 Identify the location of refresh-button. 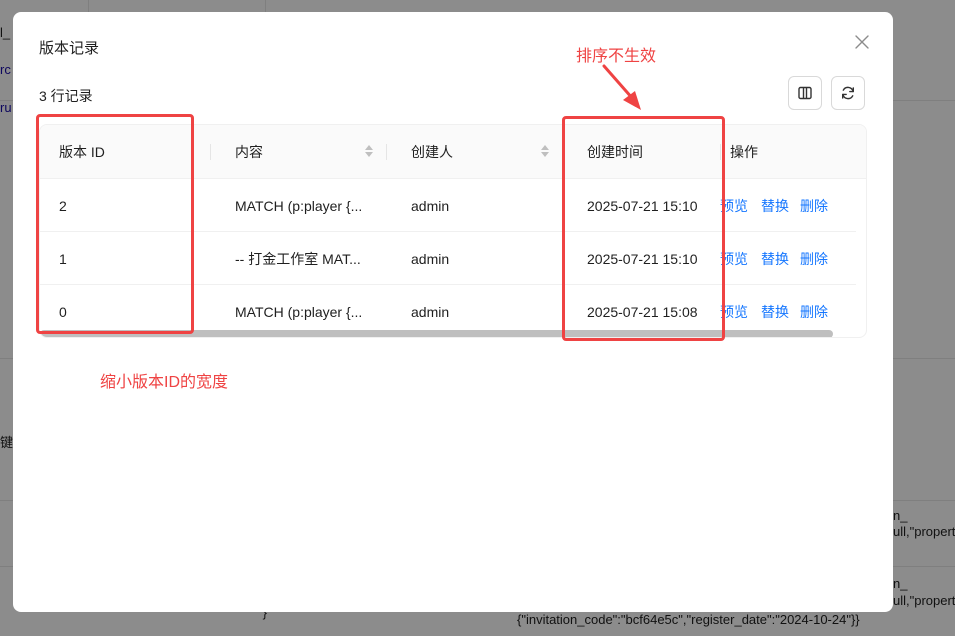
(848, 93).